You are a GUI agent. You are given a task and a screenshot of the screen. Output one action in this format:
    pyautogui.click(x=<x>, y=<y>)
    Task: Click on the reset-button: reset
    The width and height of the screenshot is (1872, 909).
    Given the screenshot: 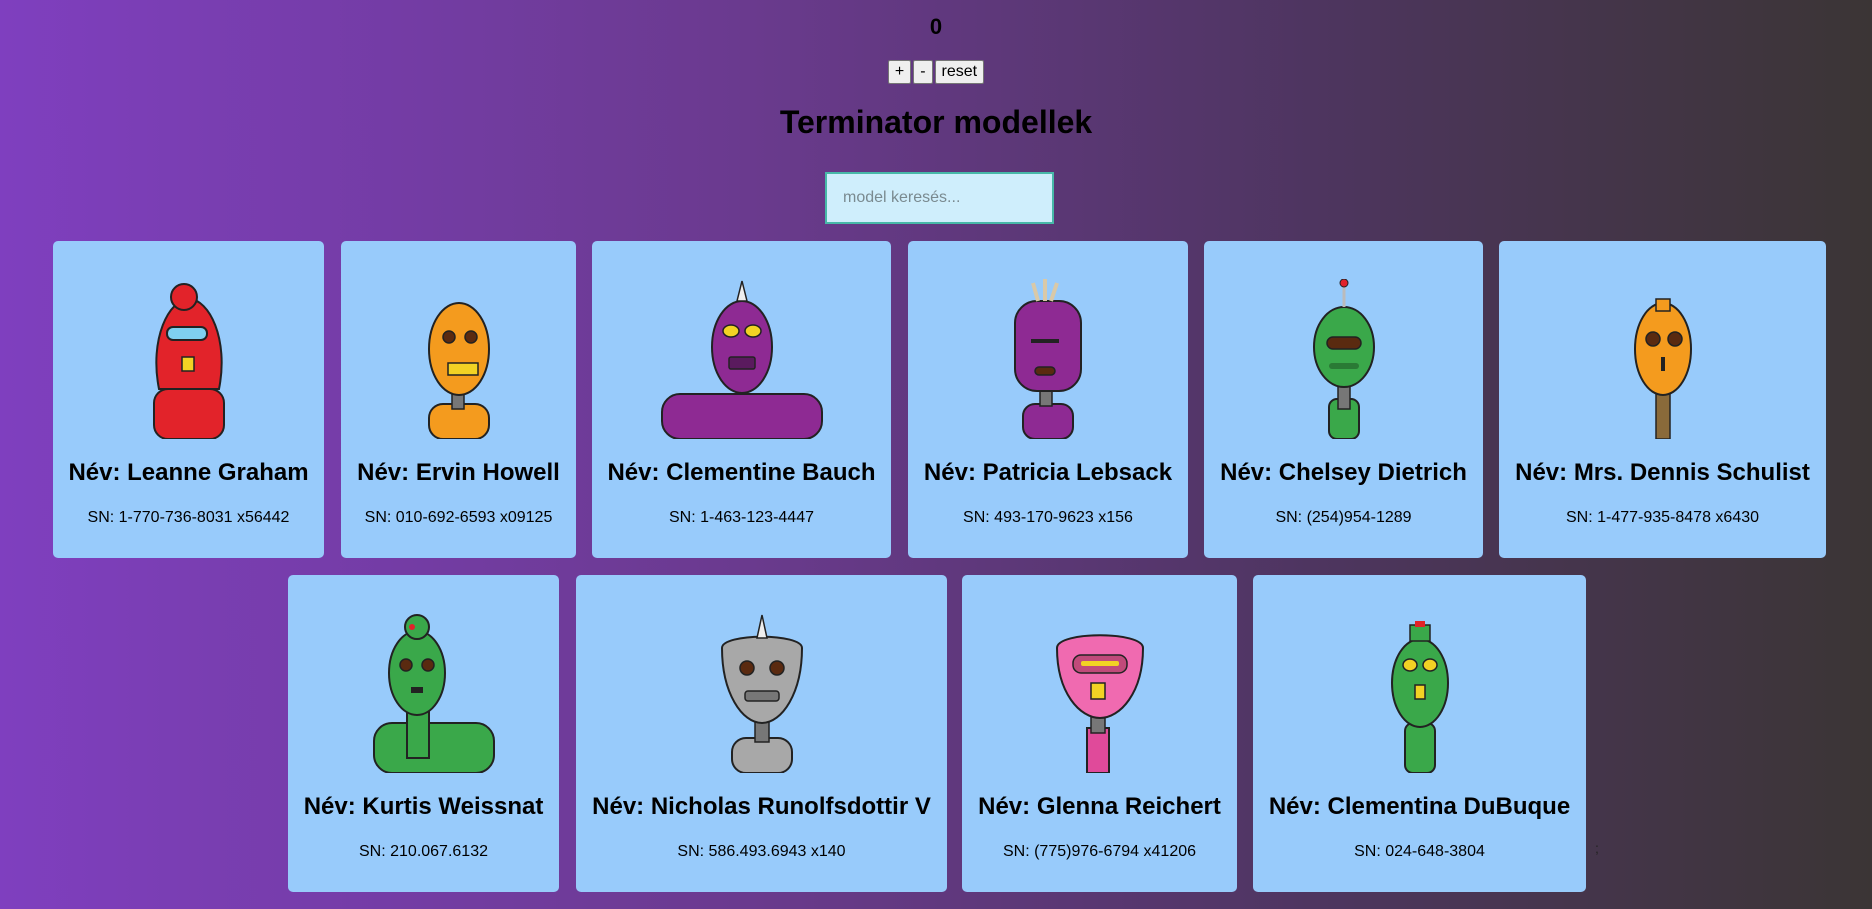 What is the action you would take?
    pyautogui.click(x=959, y=72)
    